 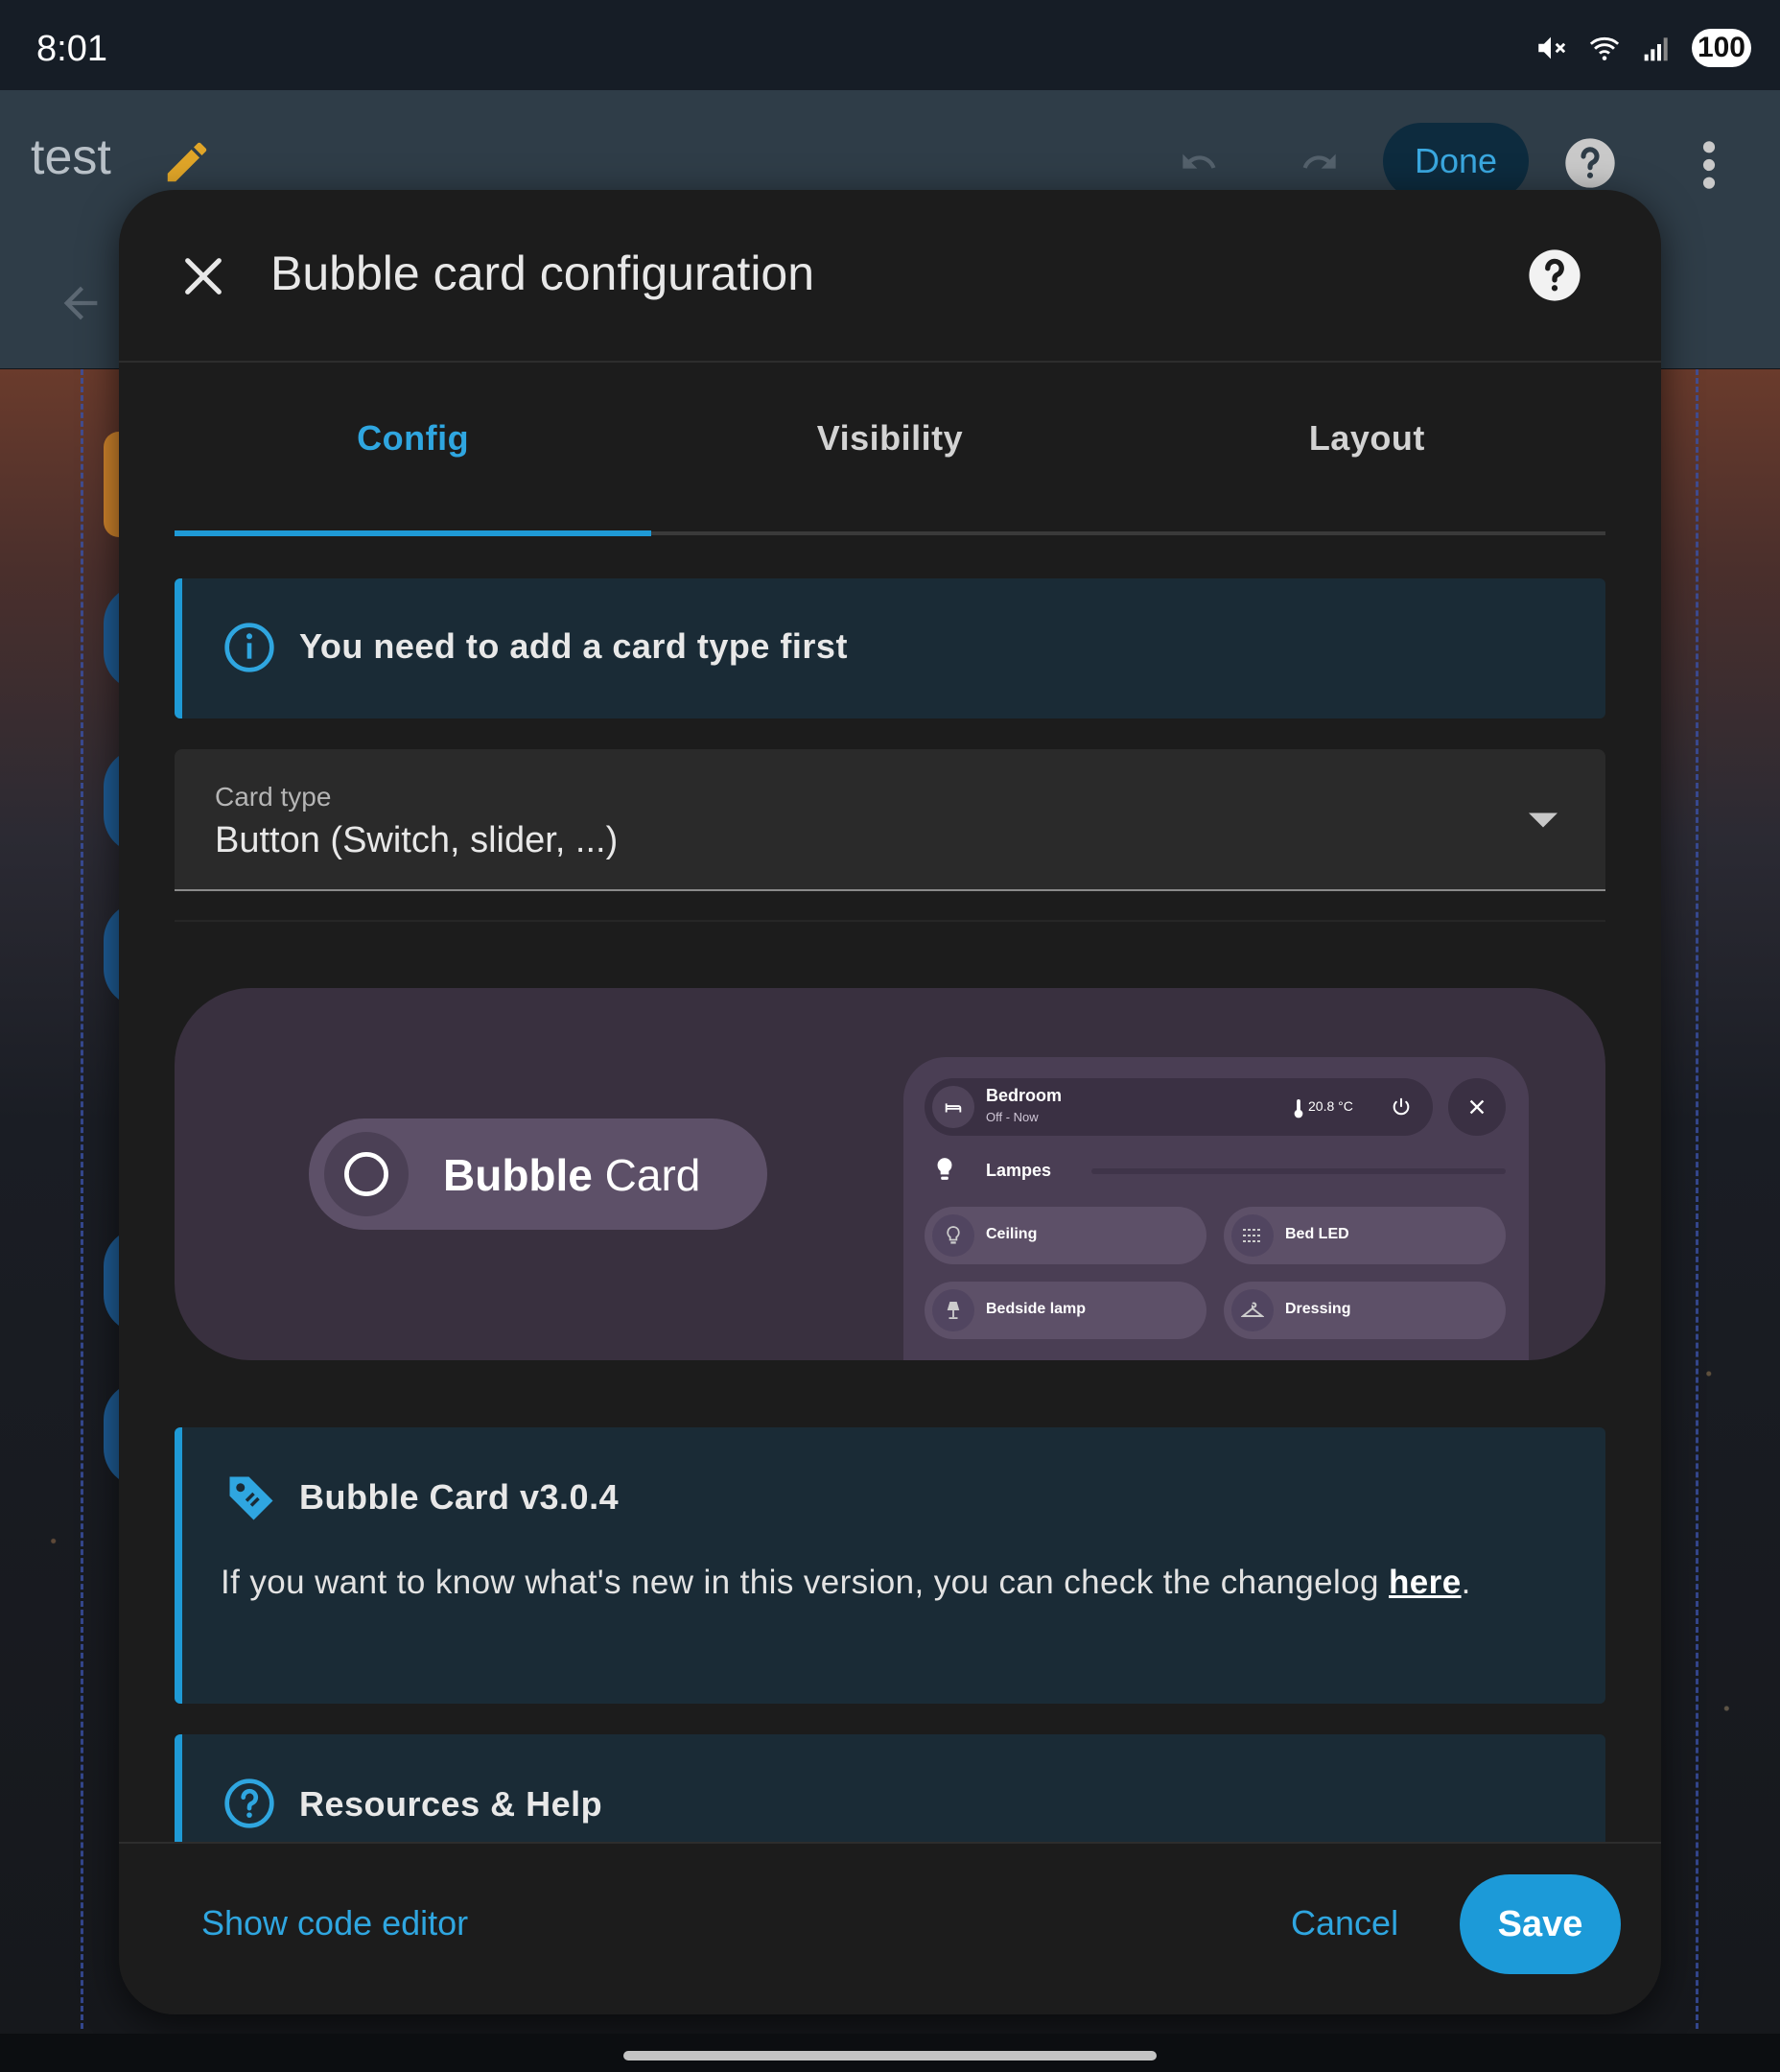 I want to click on mock-room-status: Off - Now, so click(x=1012, y=1117).